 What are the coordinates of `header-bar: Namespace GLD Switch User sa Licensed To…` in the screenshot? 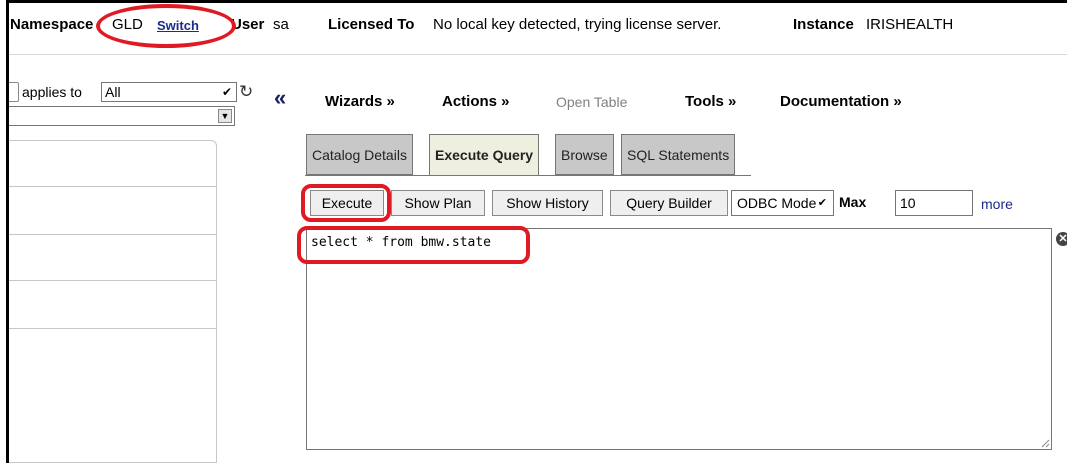 It's located at (538, 29).